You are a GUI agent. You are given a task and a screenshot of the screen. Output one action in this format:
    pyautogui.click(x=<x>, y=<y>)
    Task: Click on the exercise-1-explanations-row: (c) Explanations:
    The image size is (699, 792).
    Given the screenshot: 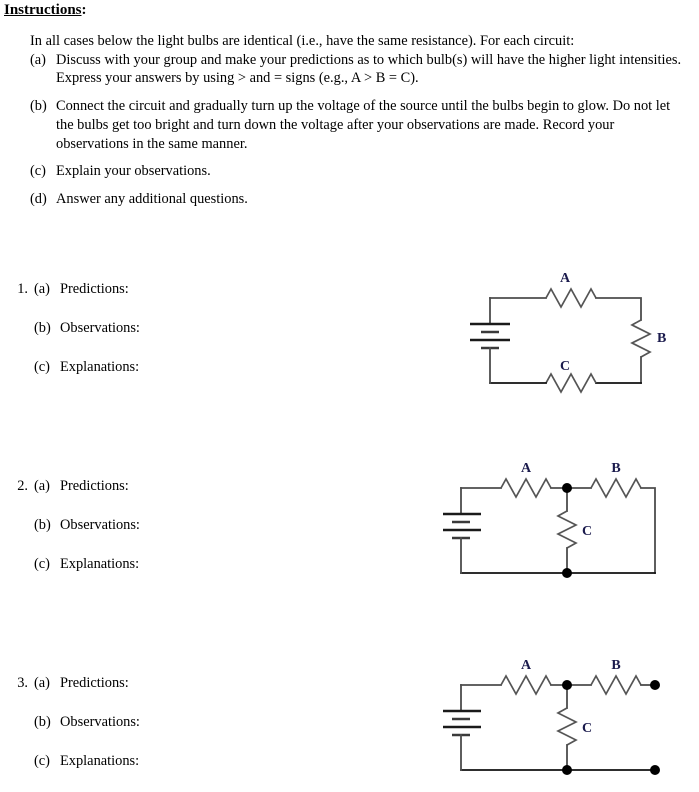 What is the action you would take?
    pyautogui.click(x=186, y=378)
    